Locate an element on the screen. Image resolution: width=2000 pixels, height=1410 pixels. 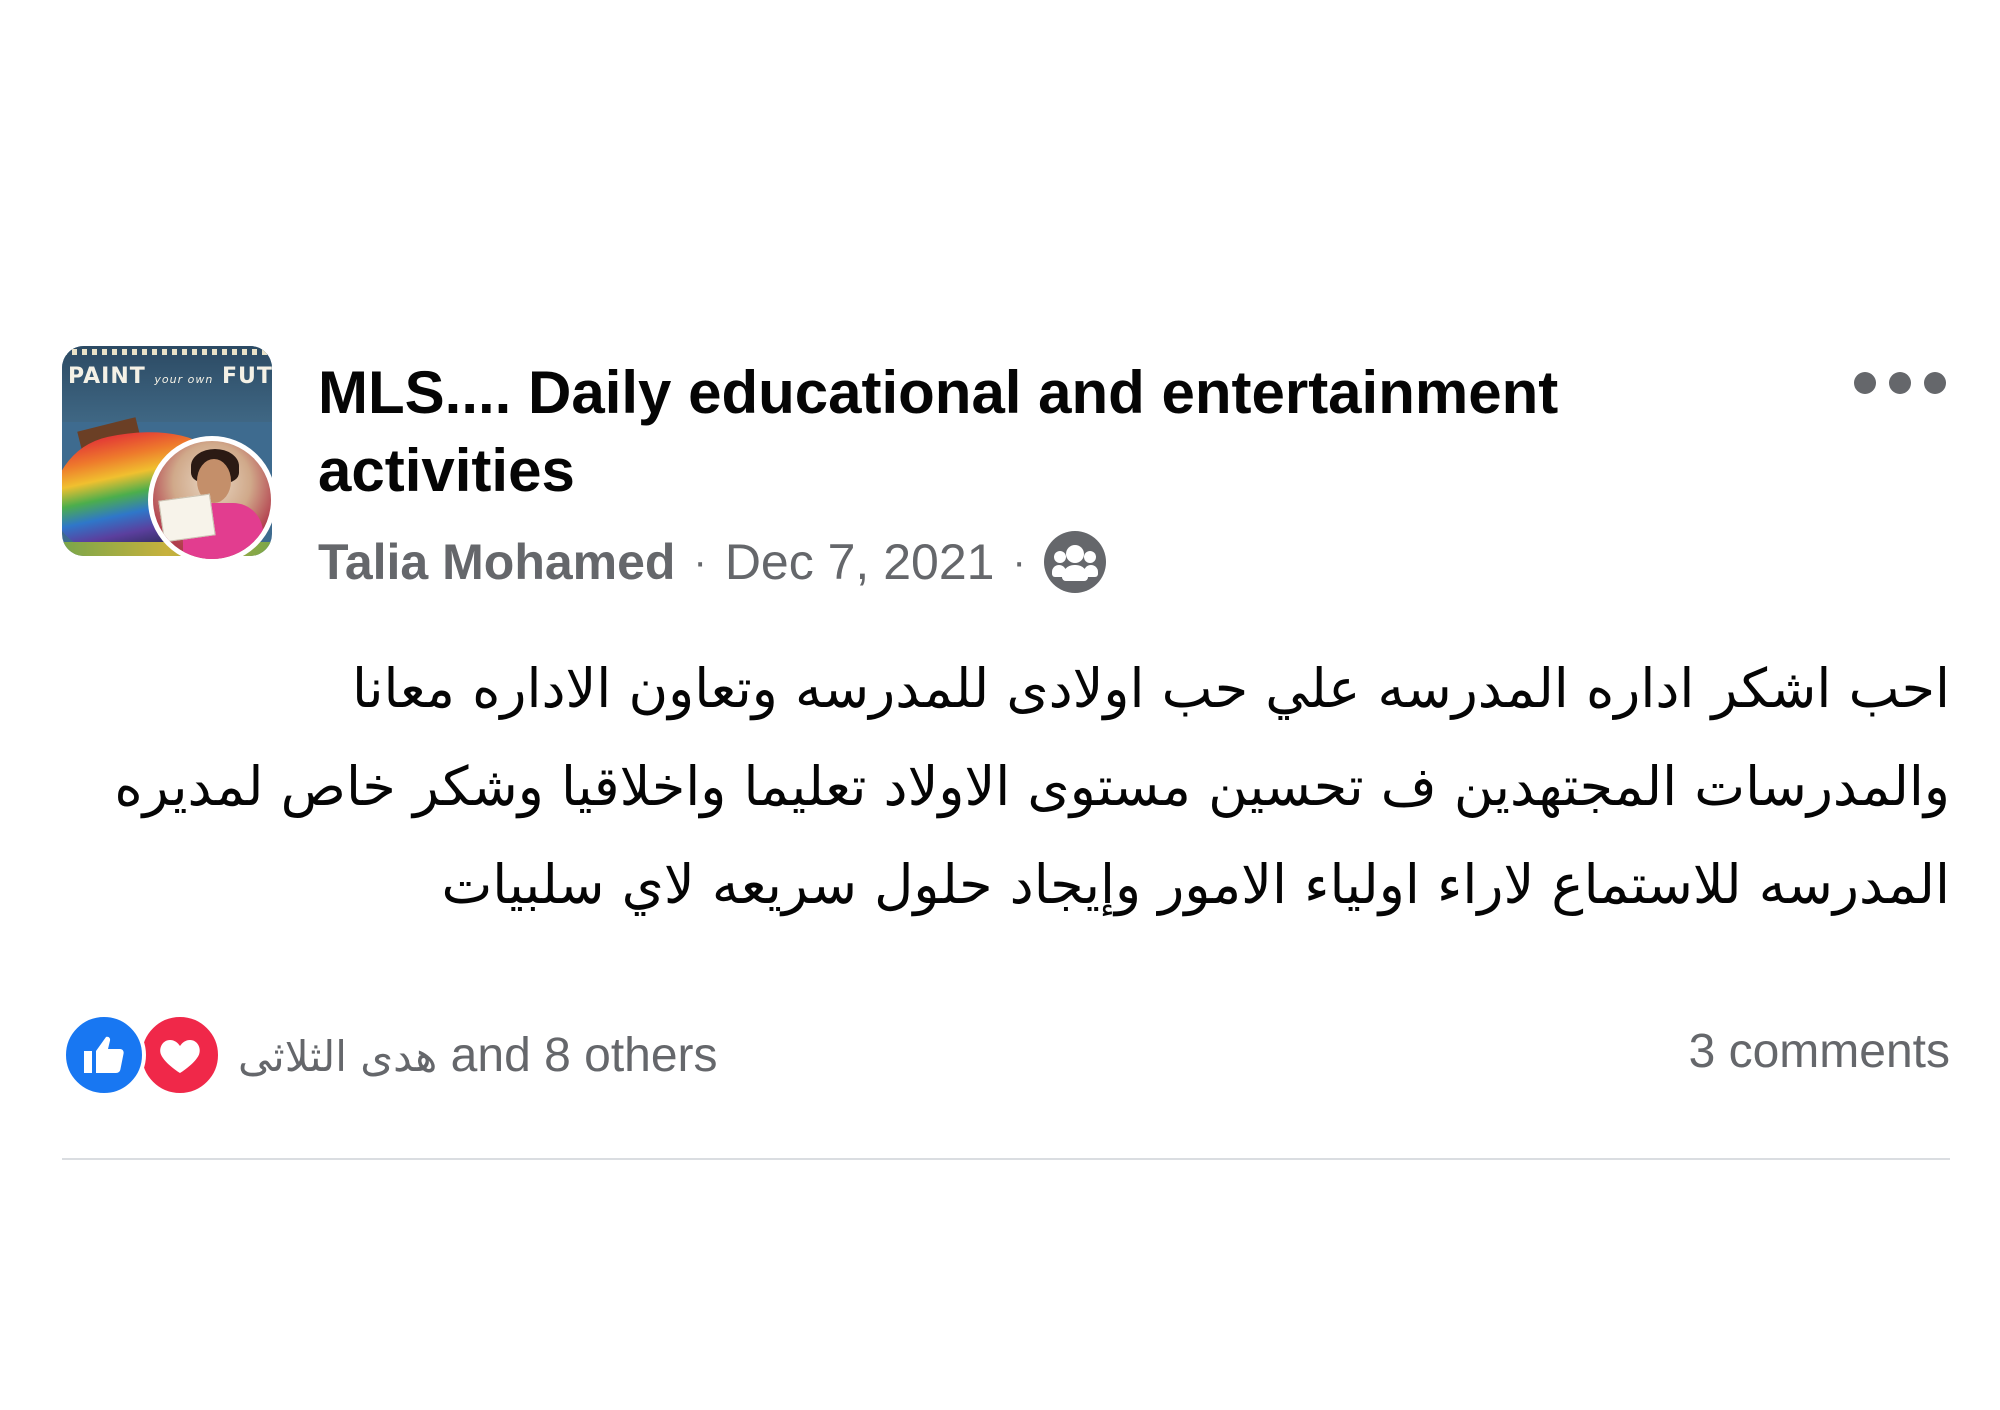
like-icon is located at coordinates (104, 1055).